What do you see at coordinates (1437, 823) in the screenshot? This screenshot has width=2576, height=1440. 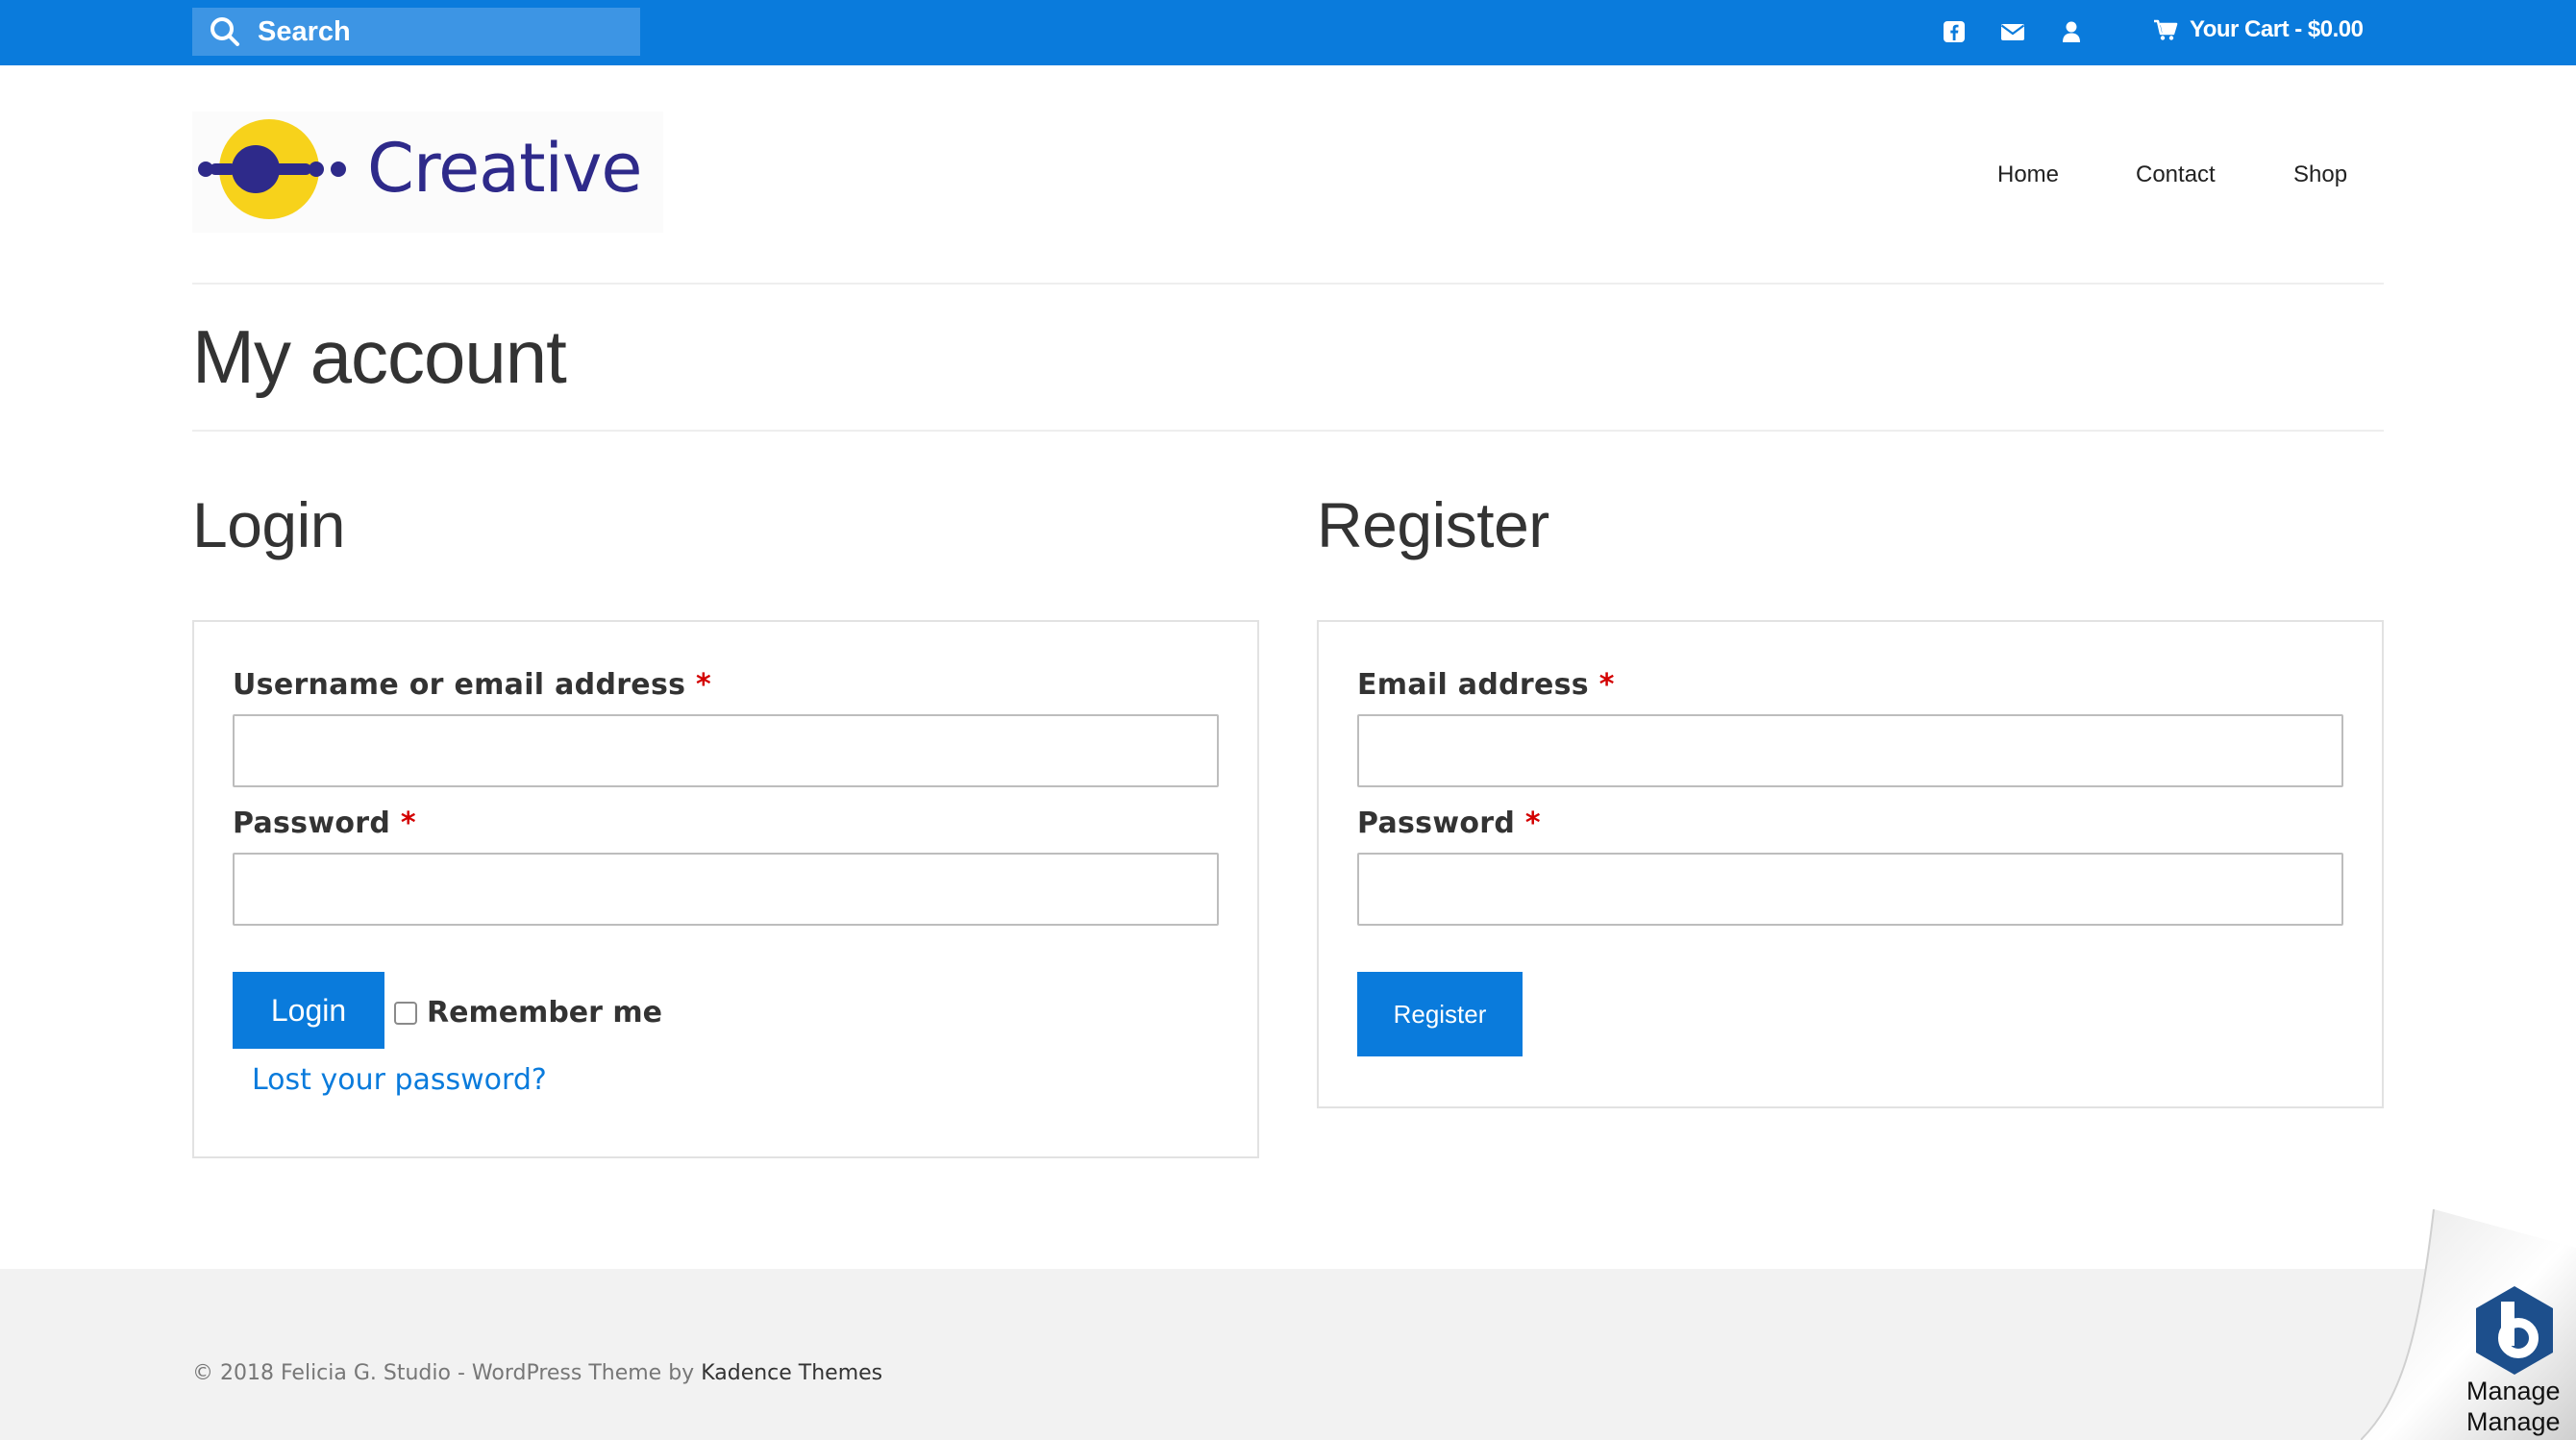 I see `register-password-label-text: Password` at bounding box center [1437, 823].